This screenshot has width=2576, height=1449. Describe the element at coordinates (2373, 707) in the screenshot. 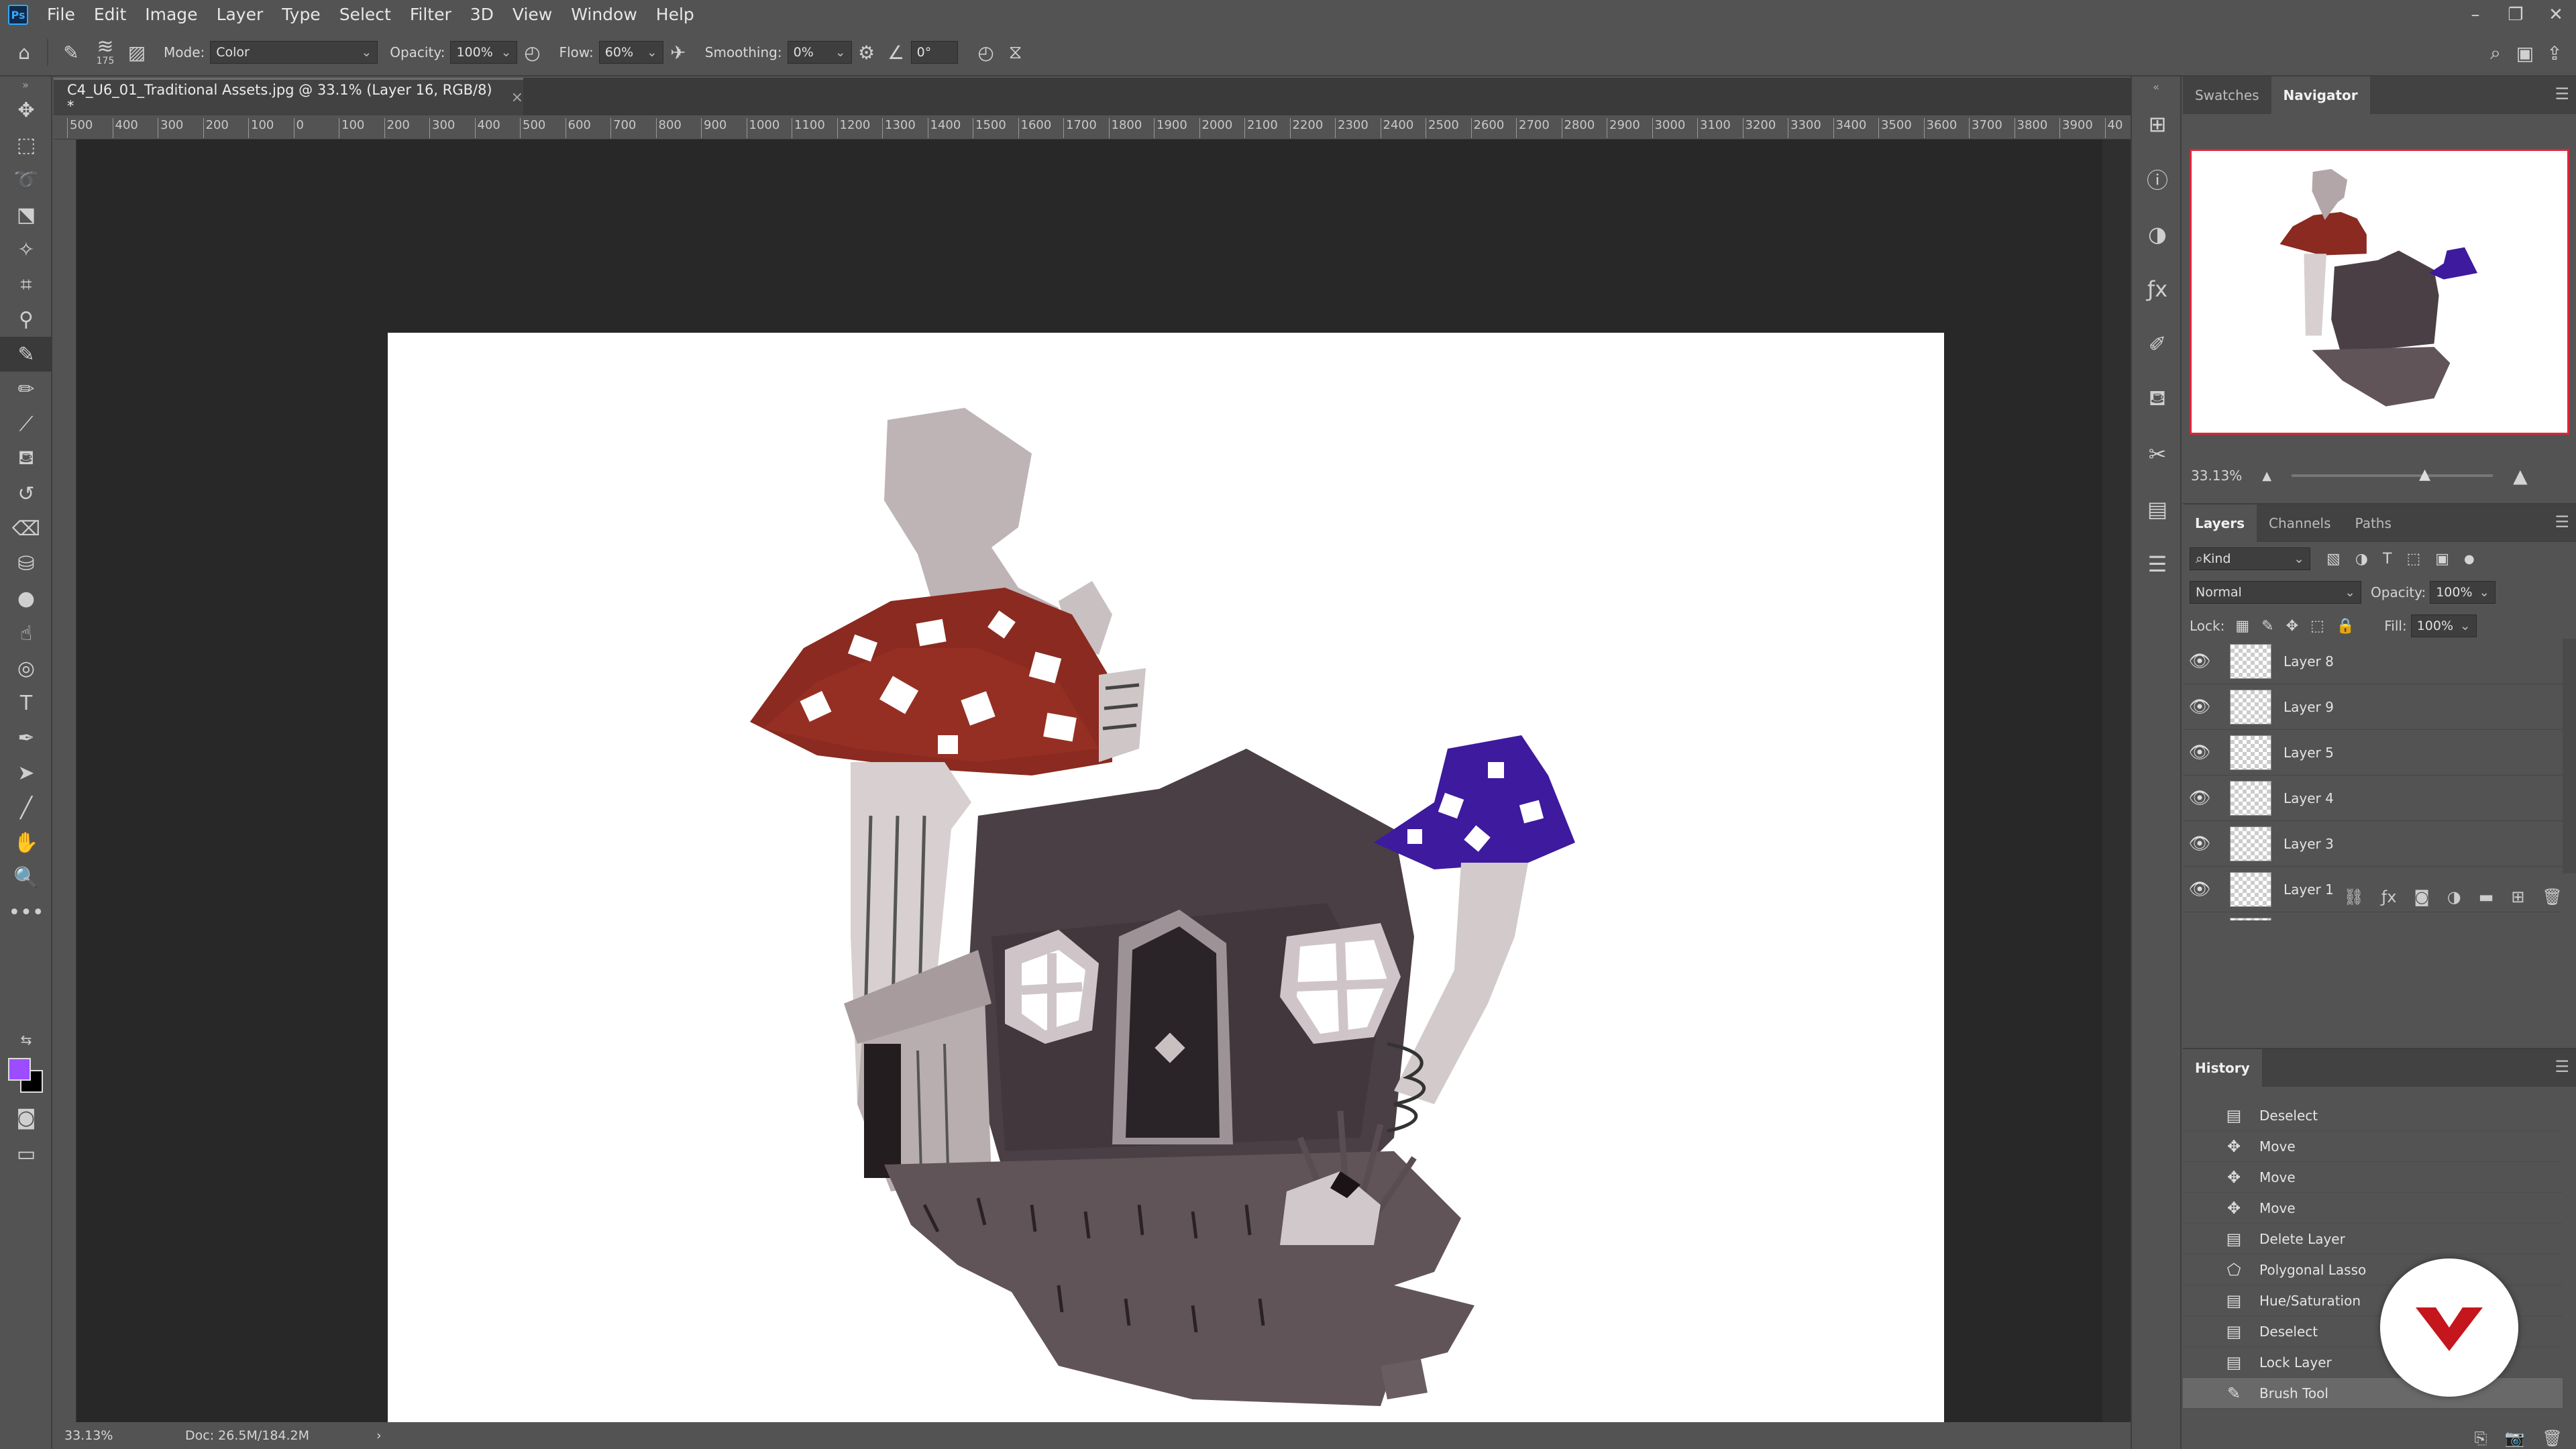

I see `layer-row: 👁 Layer 9` at that location.